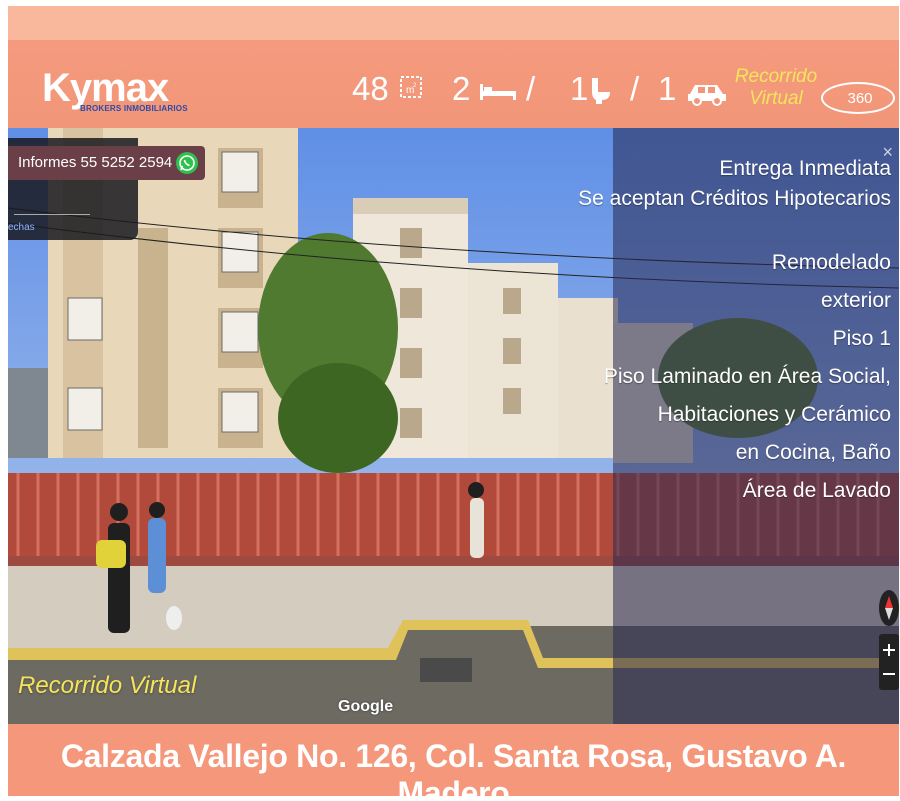 Image resolution: width=900 pixels, height=801 pixels. I want to click on tour-360-label: 360, so click(860, 98).